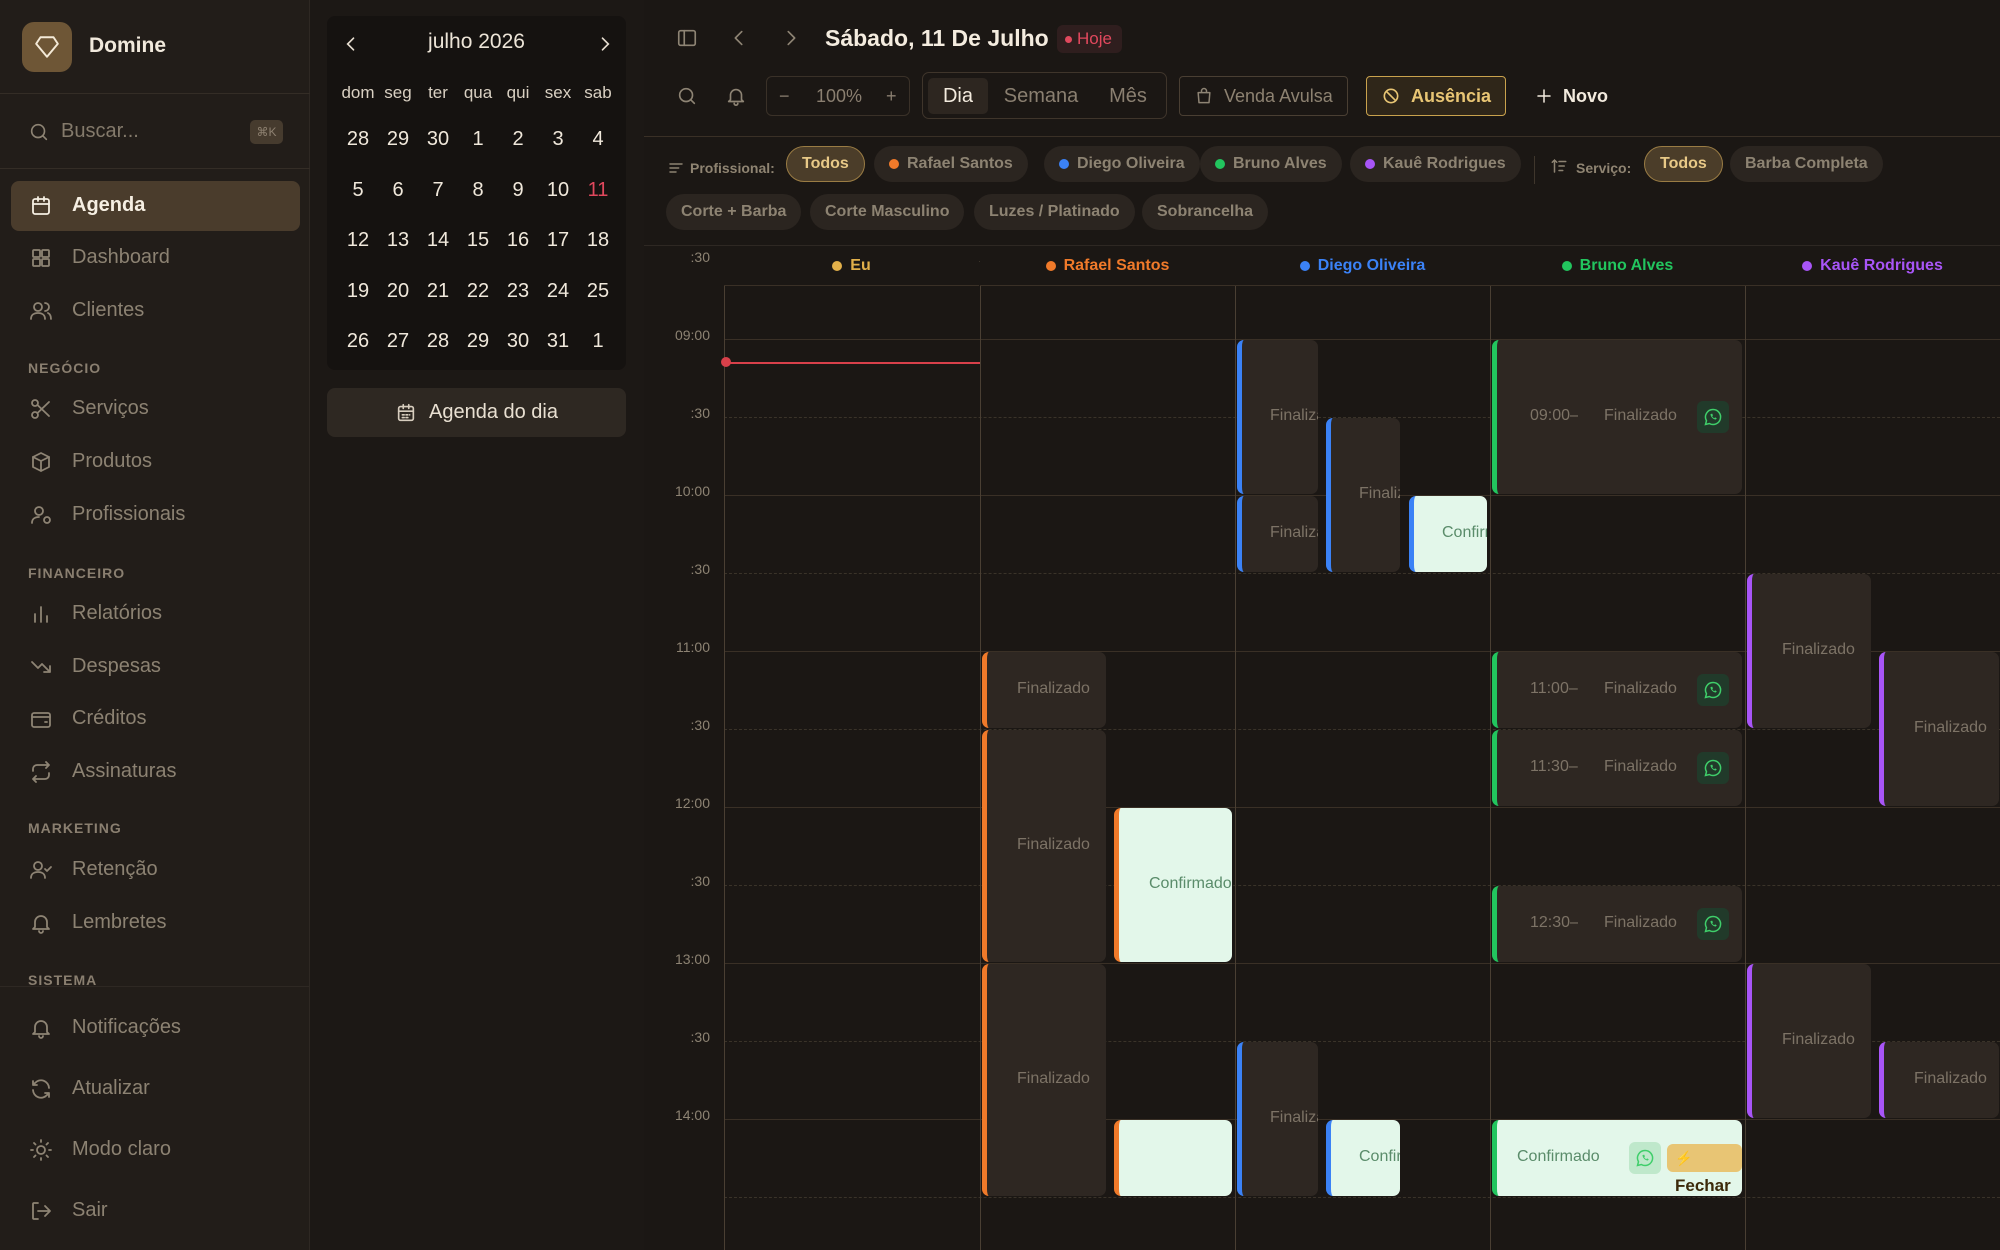 The image size is (2000, 1250). What do you see at coordinates (358, 190) in the screenshot?
I see `calendar-day: 5` at bounding box center [358, 190].